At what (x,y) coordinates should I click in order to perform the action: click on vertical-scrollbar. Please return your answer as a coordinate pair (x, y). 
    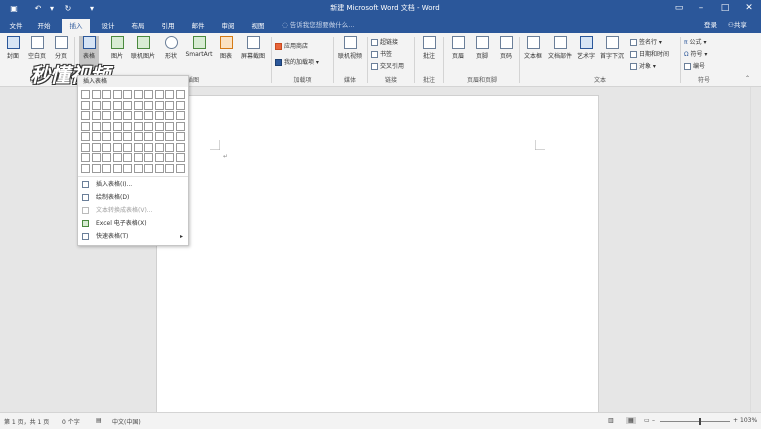
    Looking at the image, I should click on (755, 249).